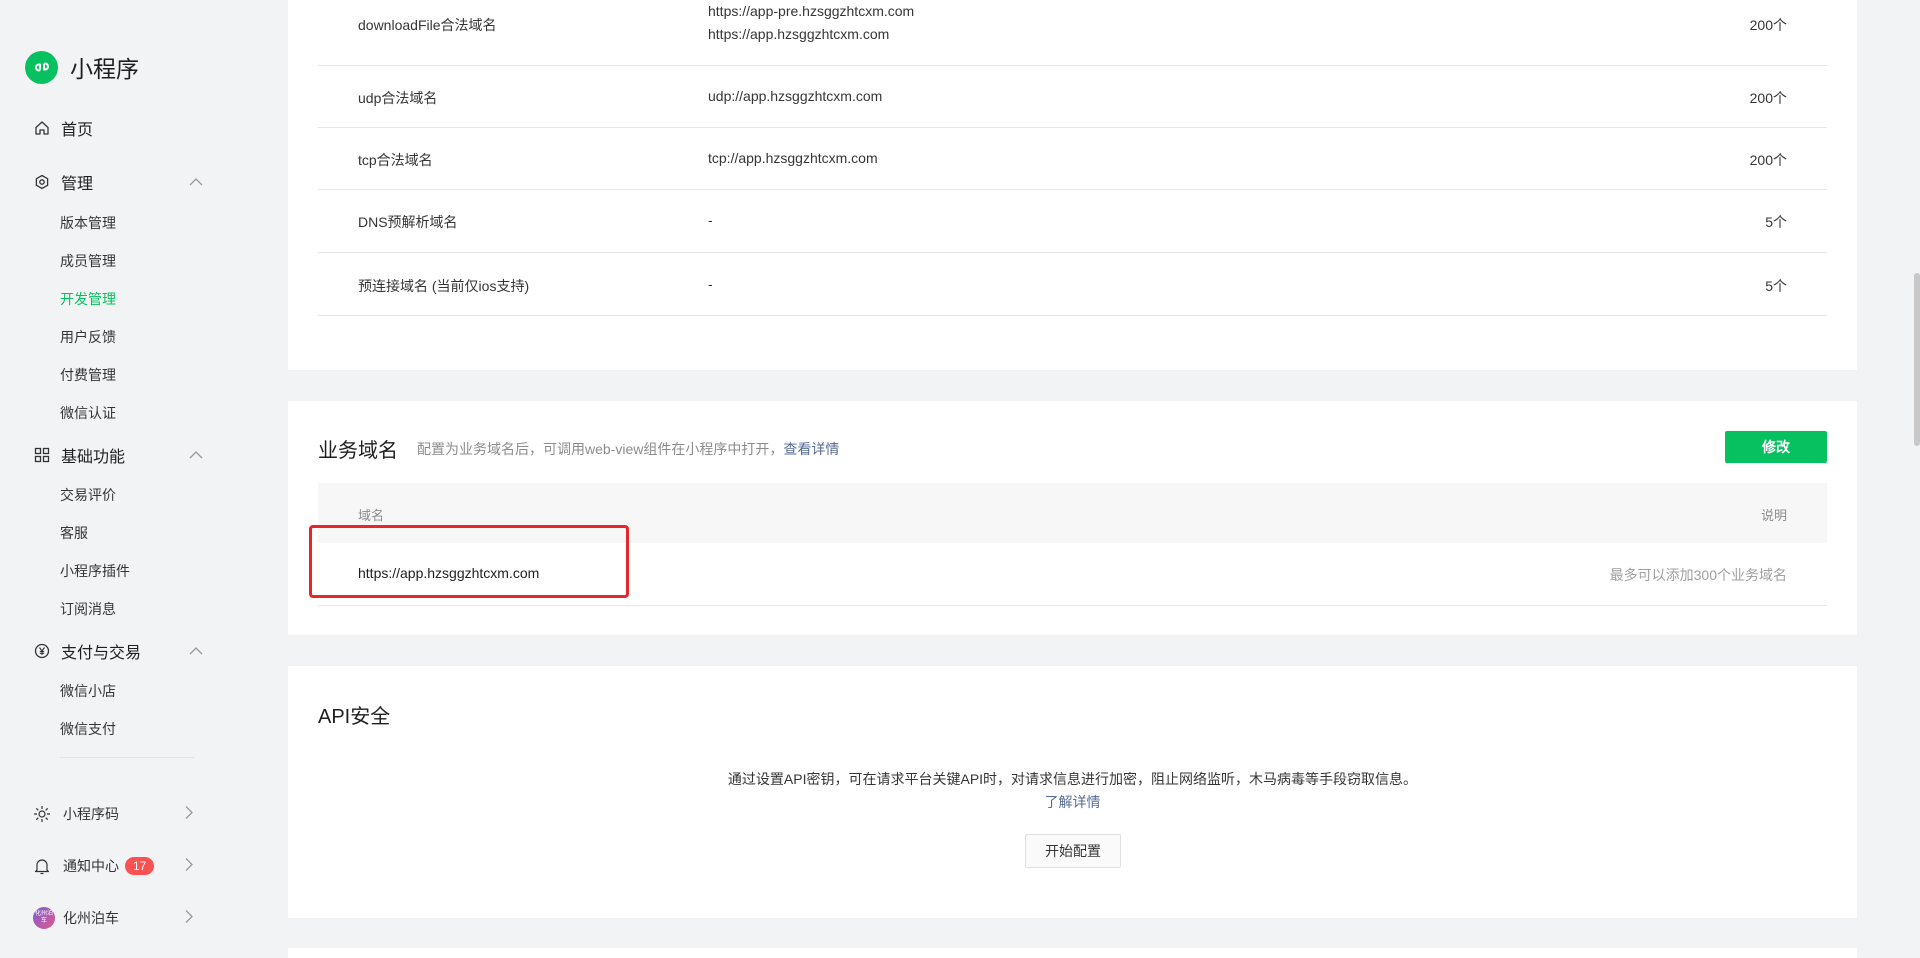  Describe the element at coordinates (88, 413) in the screenshot. I see `sidebar-item-certification: 微信认证` at that location.